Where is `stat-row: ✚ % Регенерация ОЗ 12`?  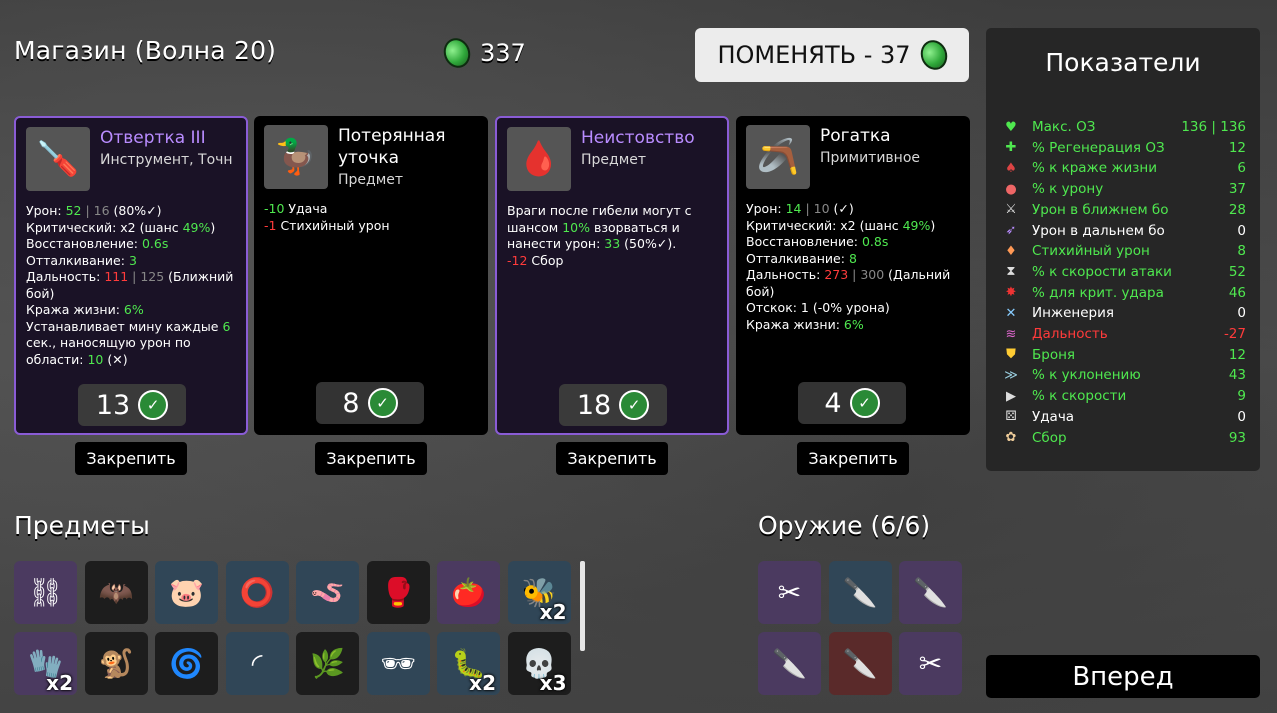
stat-row: ✚ % Регенерация ОЗ 12 is located at coordinates (1124, 148).